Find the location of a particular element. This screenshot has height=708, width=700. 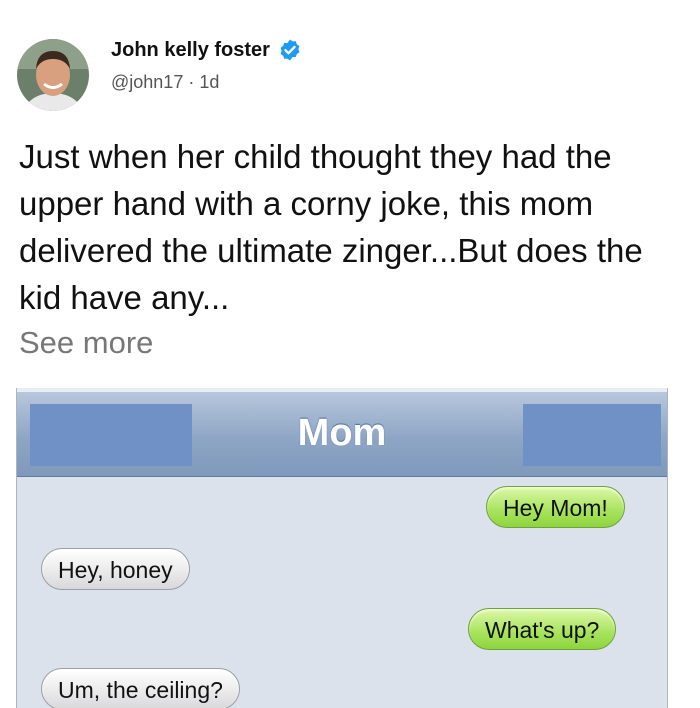

author-name-row: John kelly foster is located at coordinates (206, 50).